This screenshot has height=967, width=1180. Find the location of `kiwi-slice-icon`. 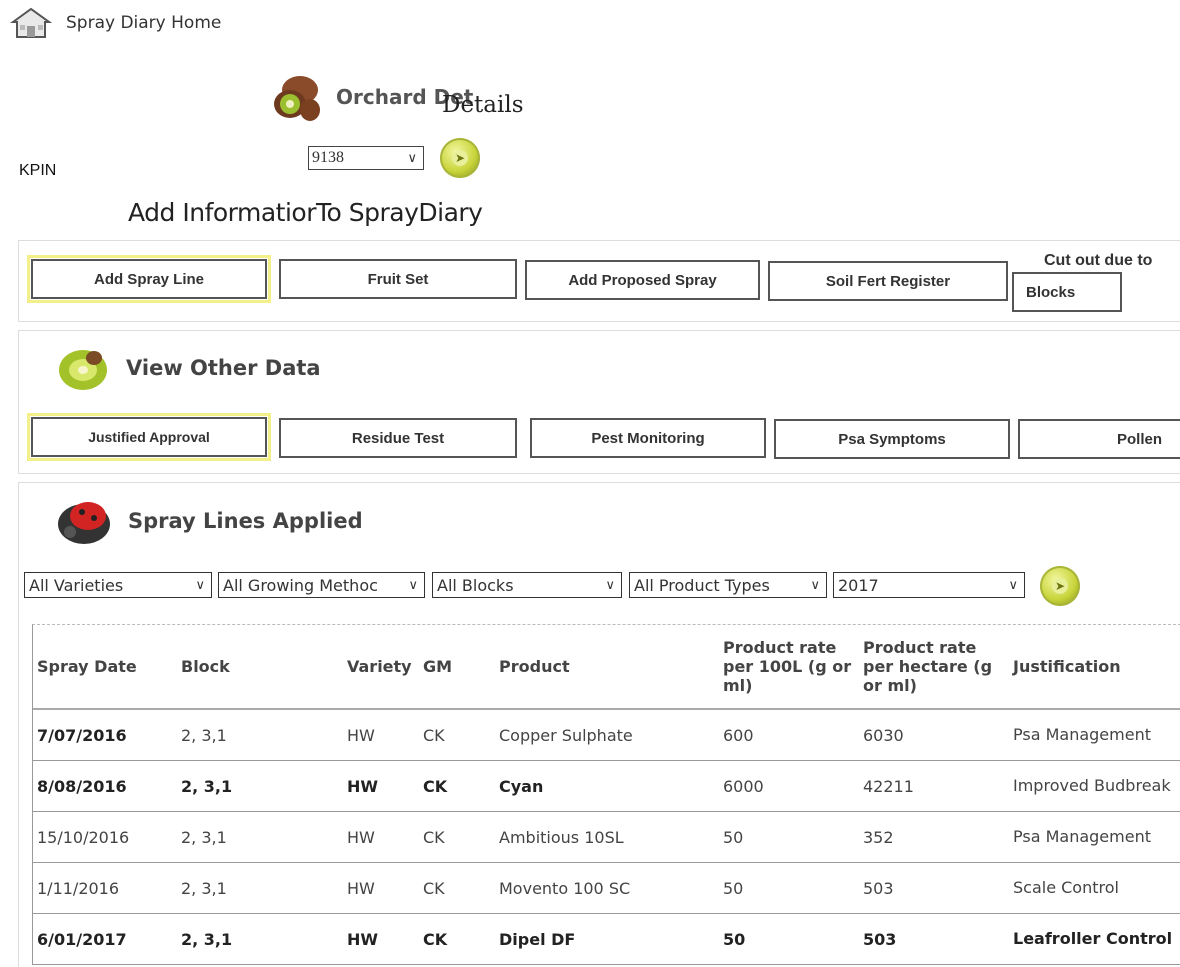

kiwi-slice-icon is located at coordinates (83, 370).